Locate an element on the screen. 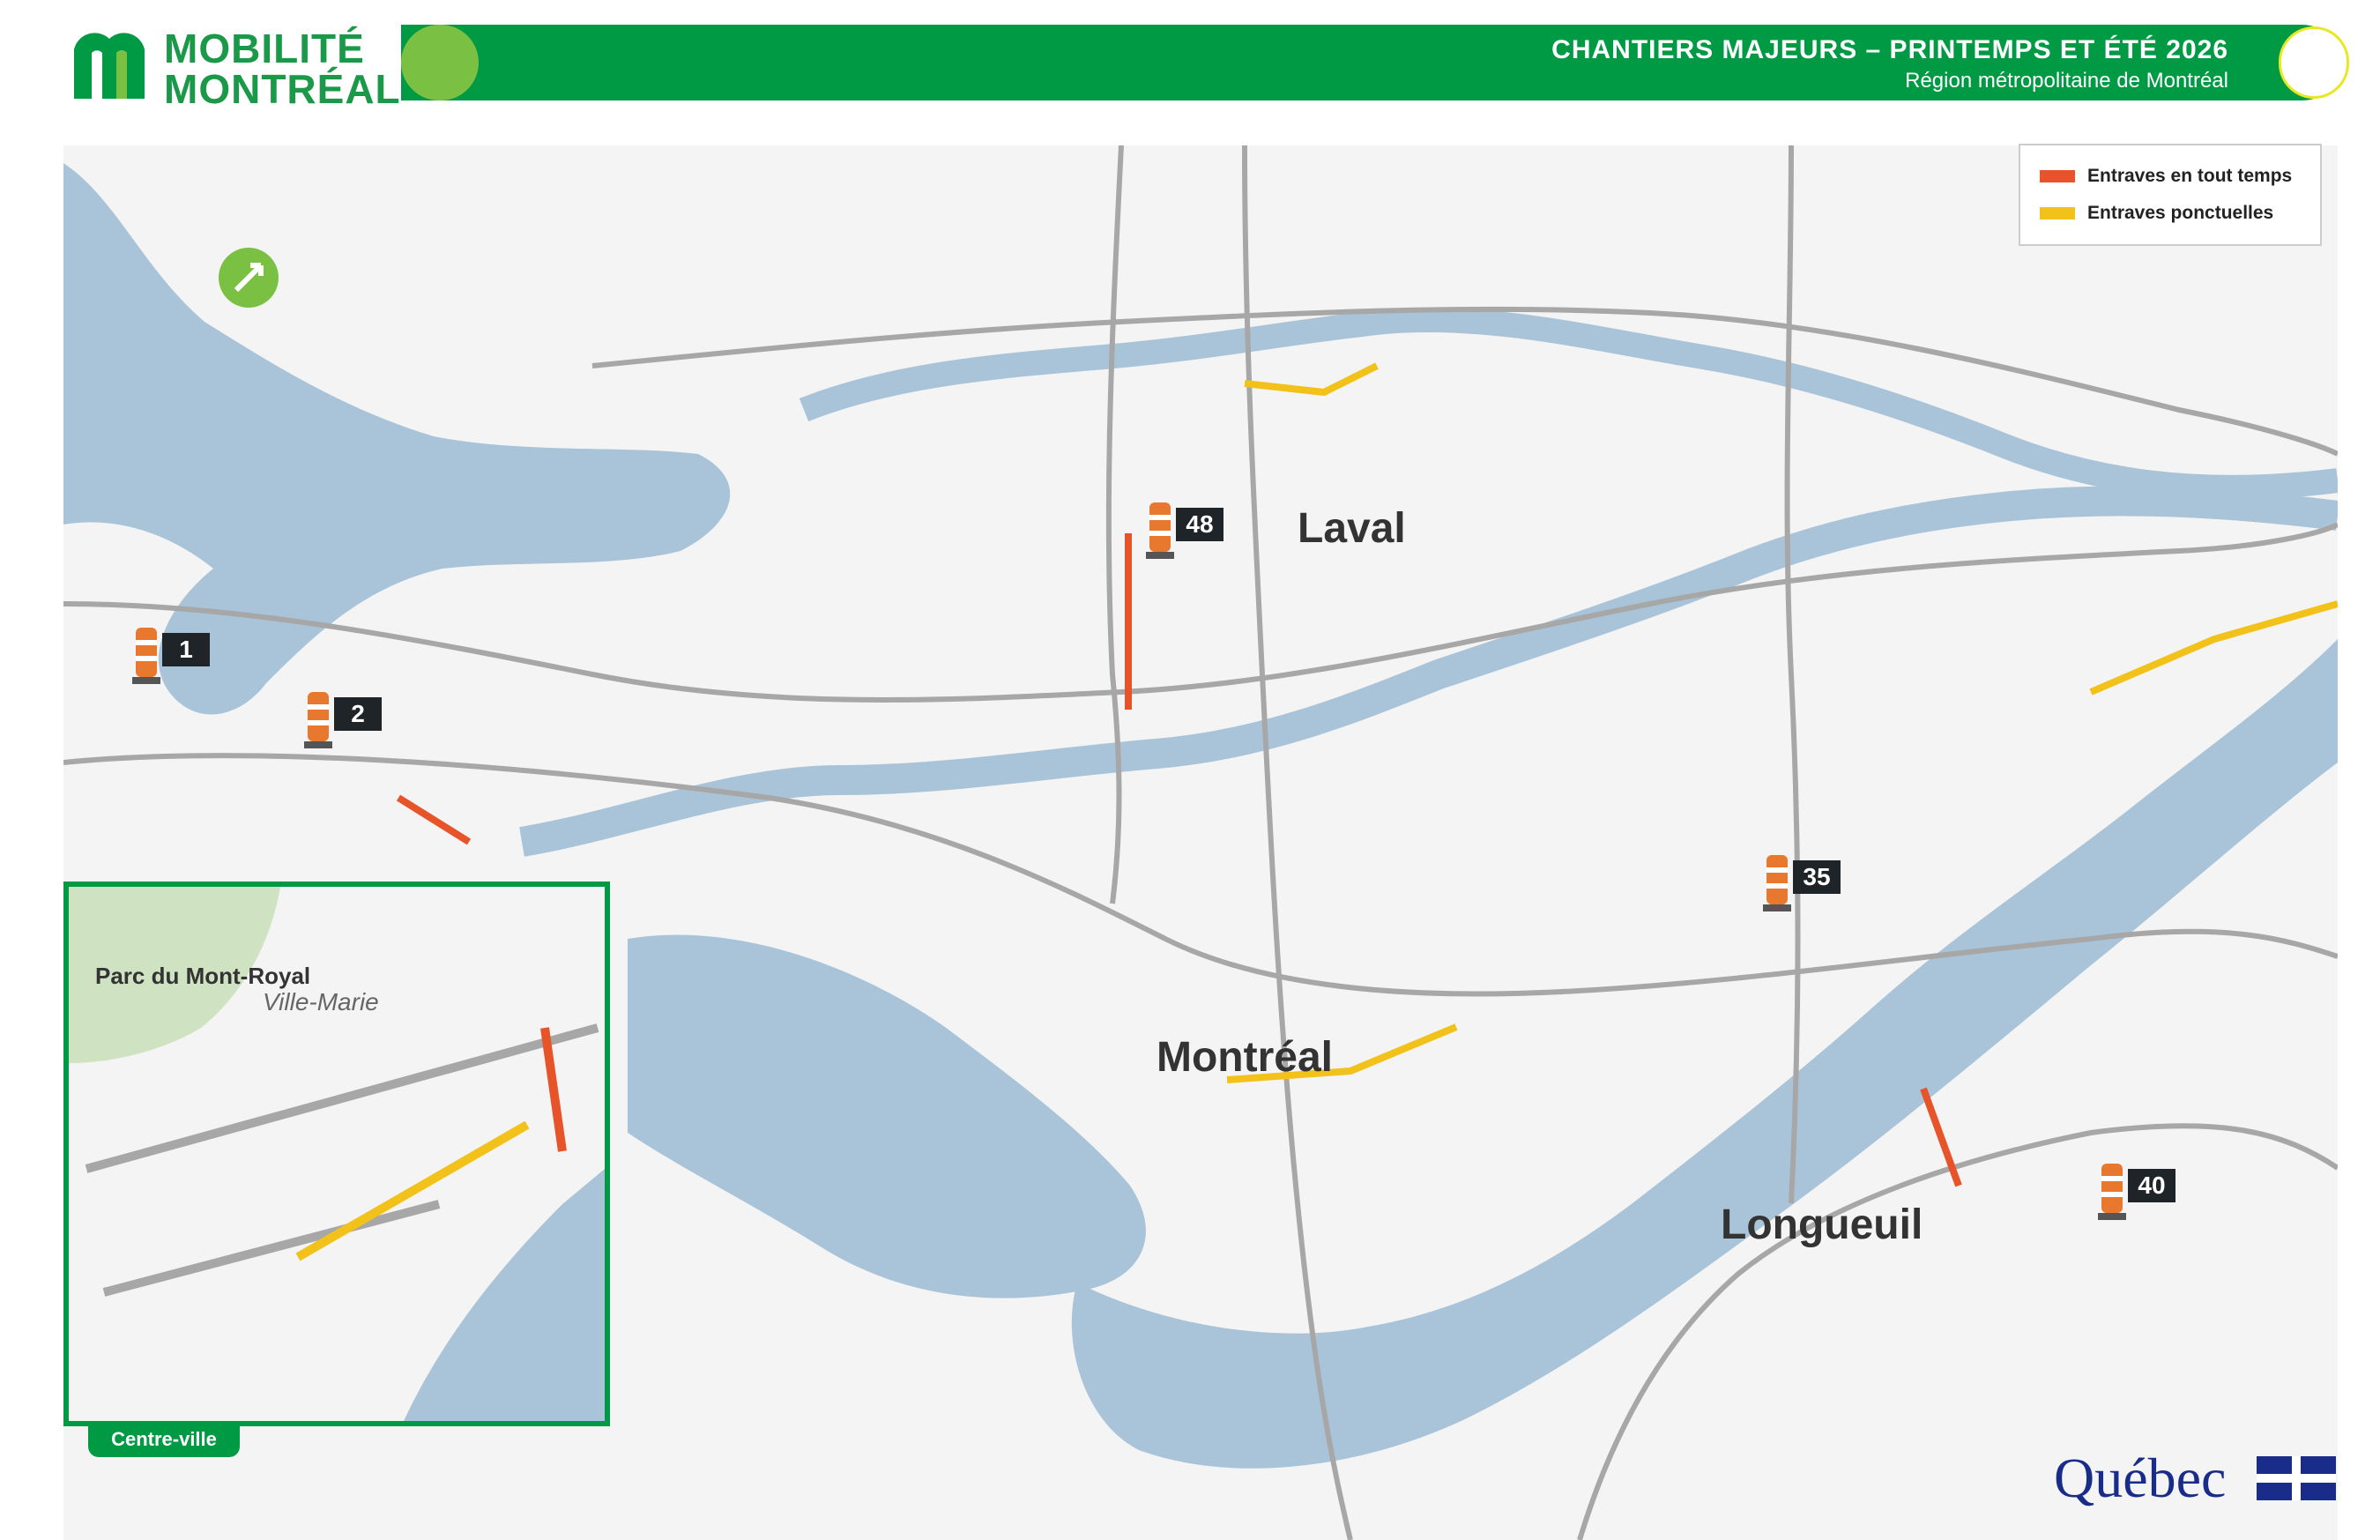 The height and width of the screenshot is (1540, 2380). legend-swatch-orange is located at coordinates (2057, 176).